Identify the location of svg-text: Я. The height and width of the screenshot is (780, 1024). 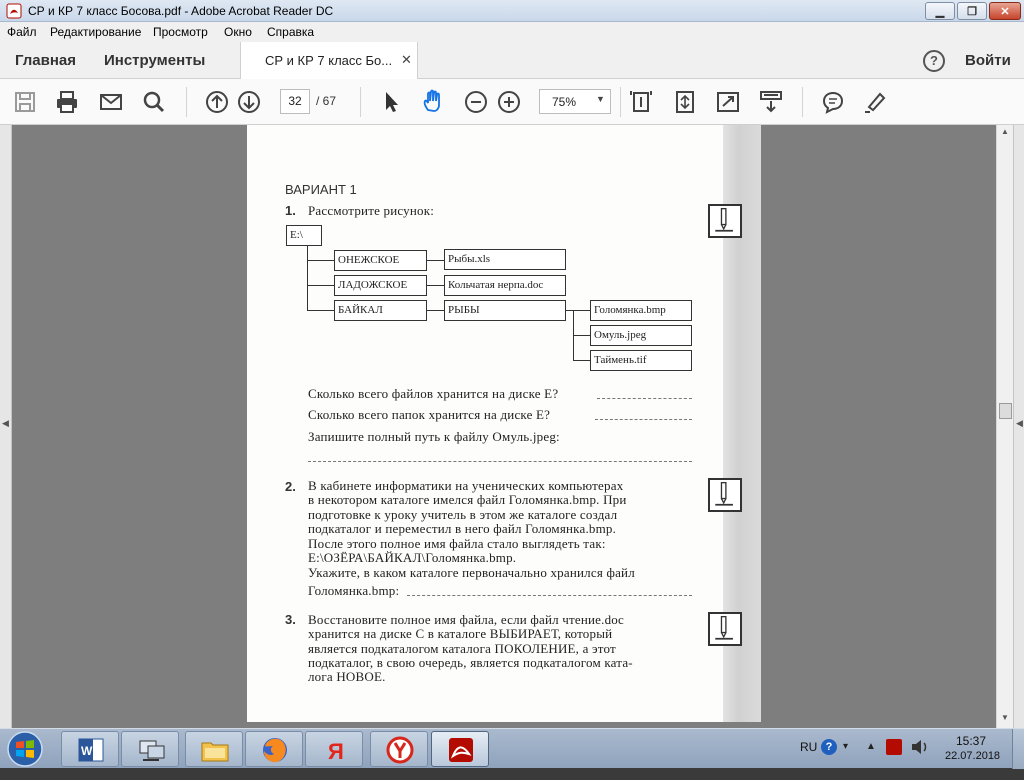
(336, 751).